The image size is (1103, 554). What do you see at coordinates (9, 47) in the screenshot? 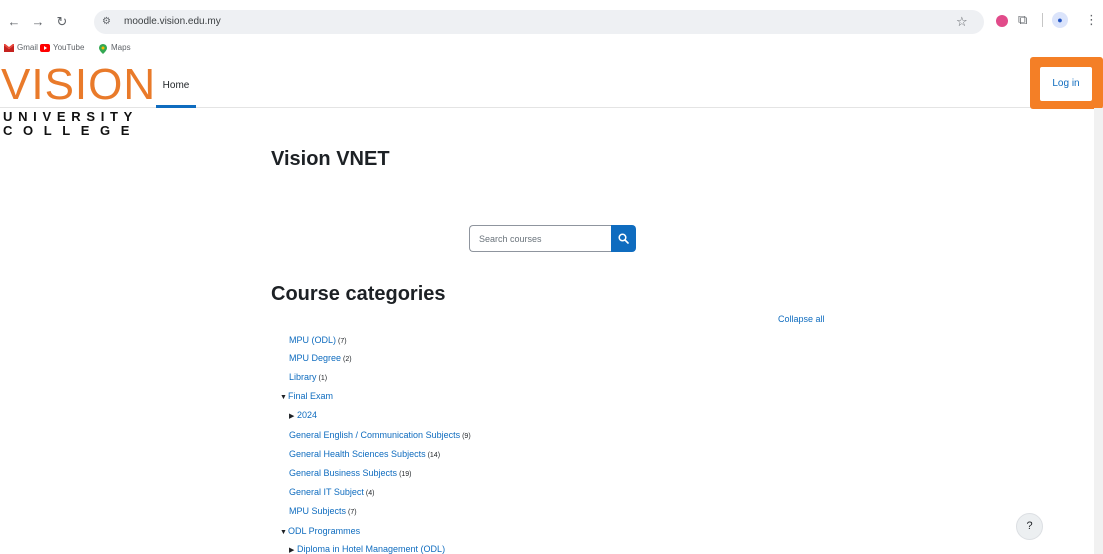
I see `gmail-icon` at bounding box center [9, 47].